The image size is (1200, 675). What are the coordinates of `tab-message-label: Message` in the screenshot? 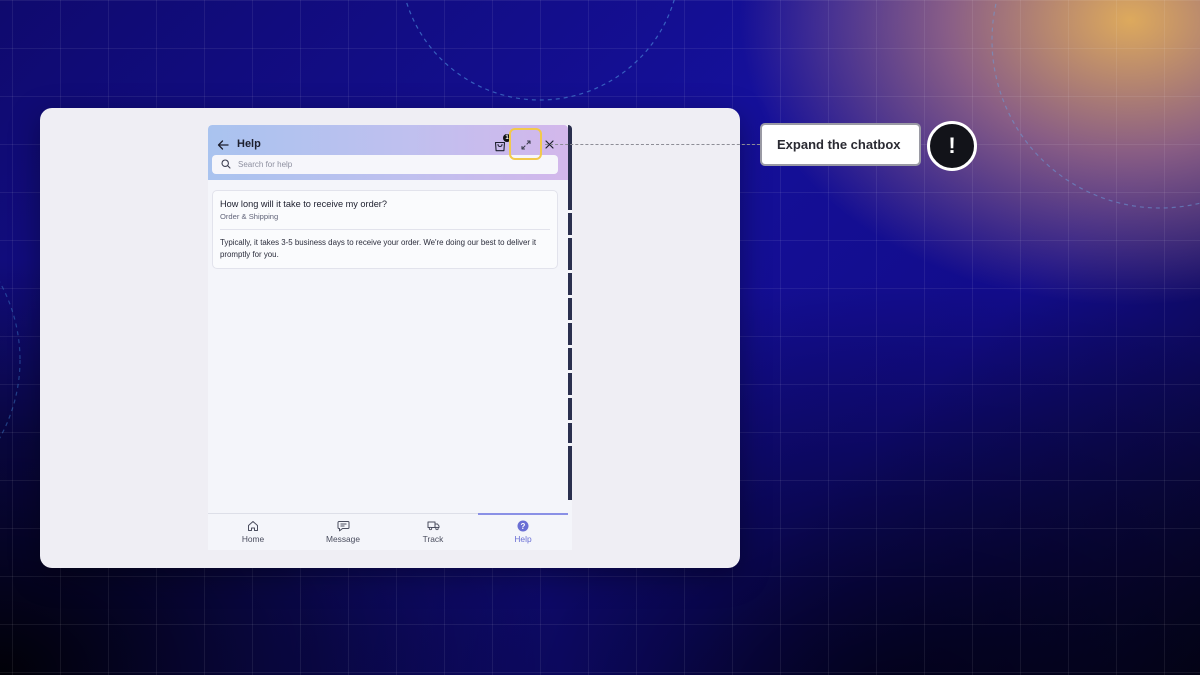 It's located at (343, 539).